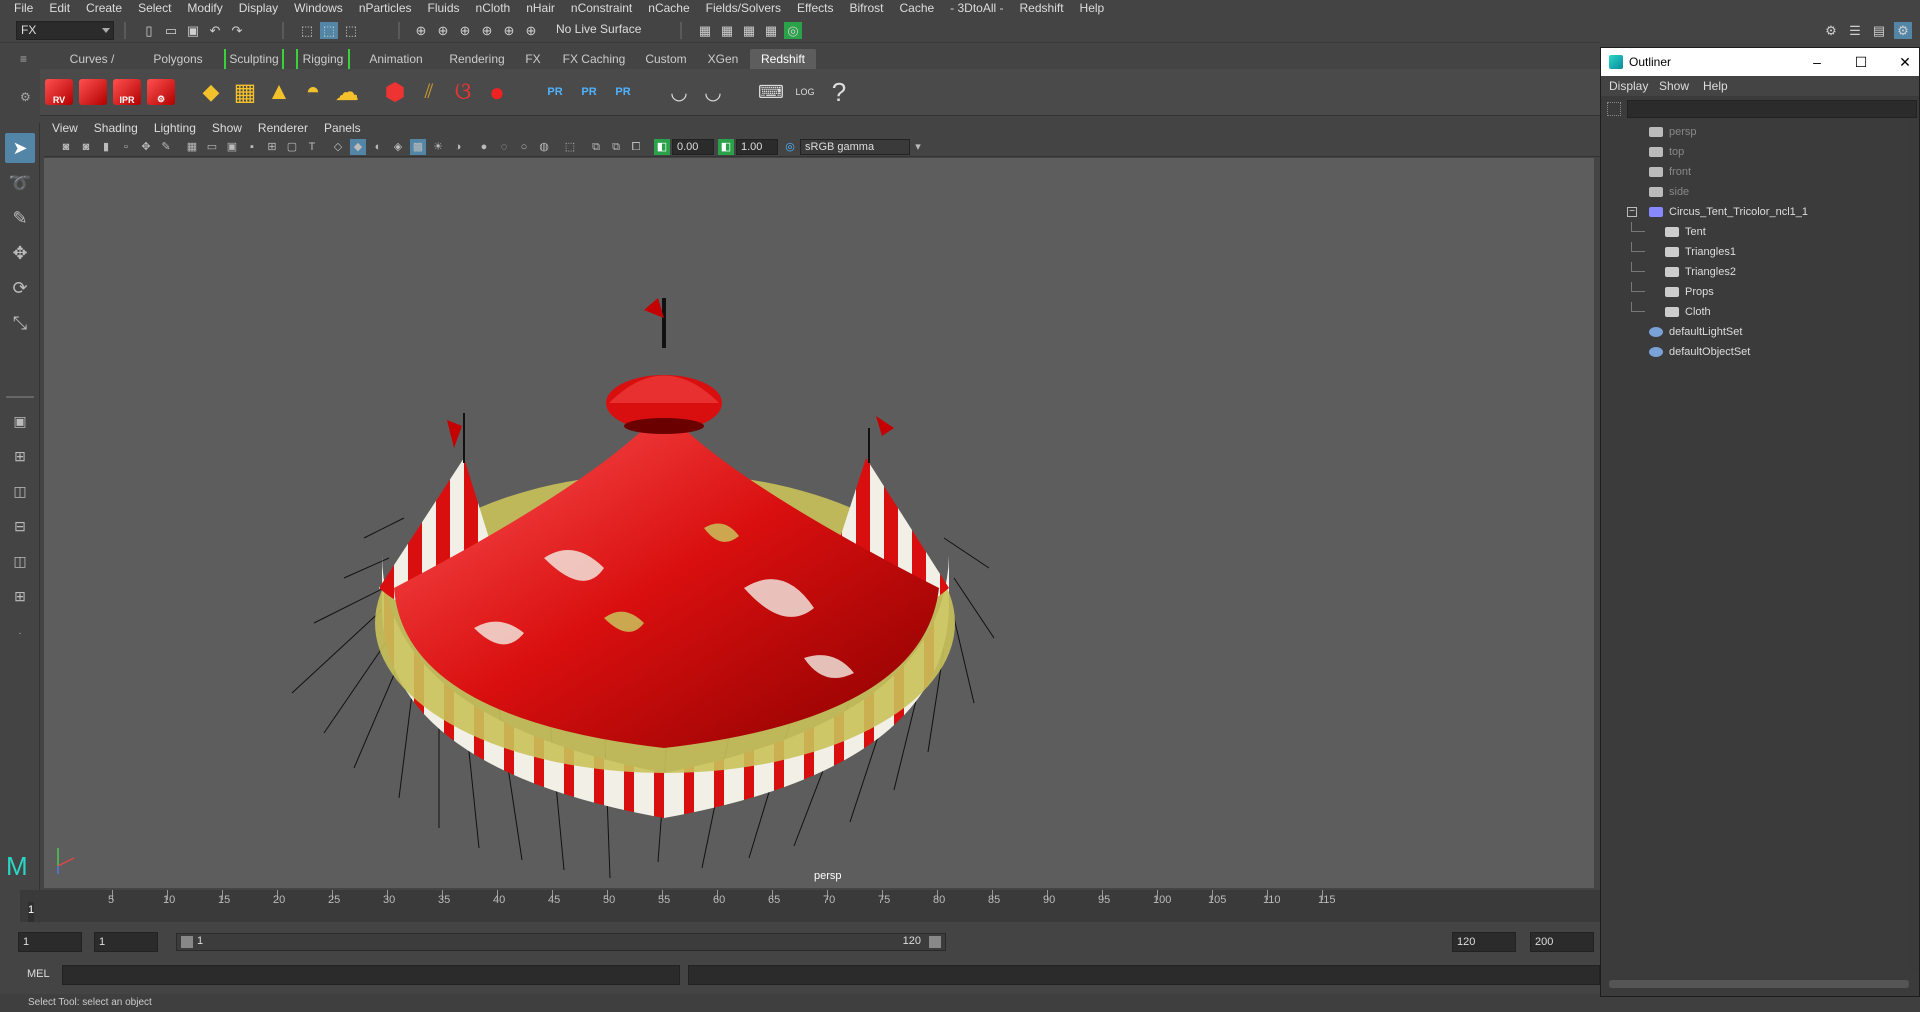 This screenshot has width=1920, height=1012. What do you see at coordinates (749, 30) in the screenshot?
I see `render-settings-icon: ▦` at bounding box center [749, 30].